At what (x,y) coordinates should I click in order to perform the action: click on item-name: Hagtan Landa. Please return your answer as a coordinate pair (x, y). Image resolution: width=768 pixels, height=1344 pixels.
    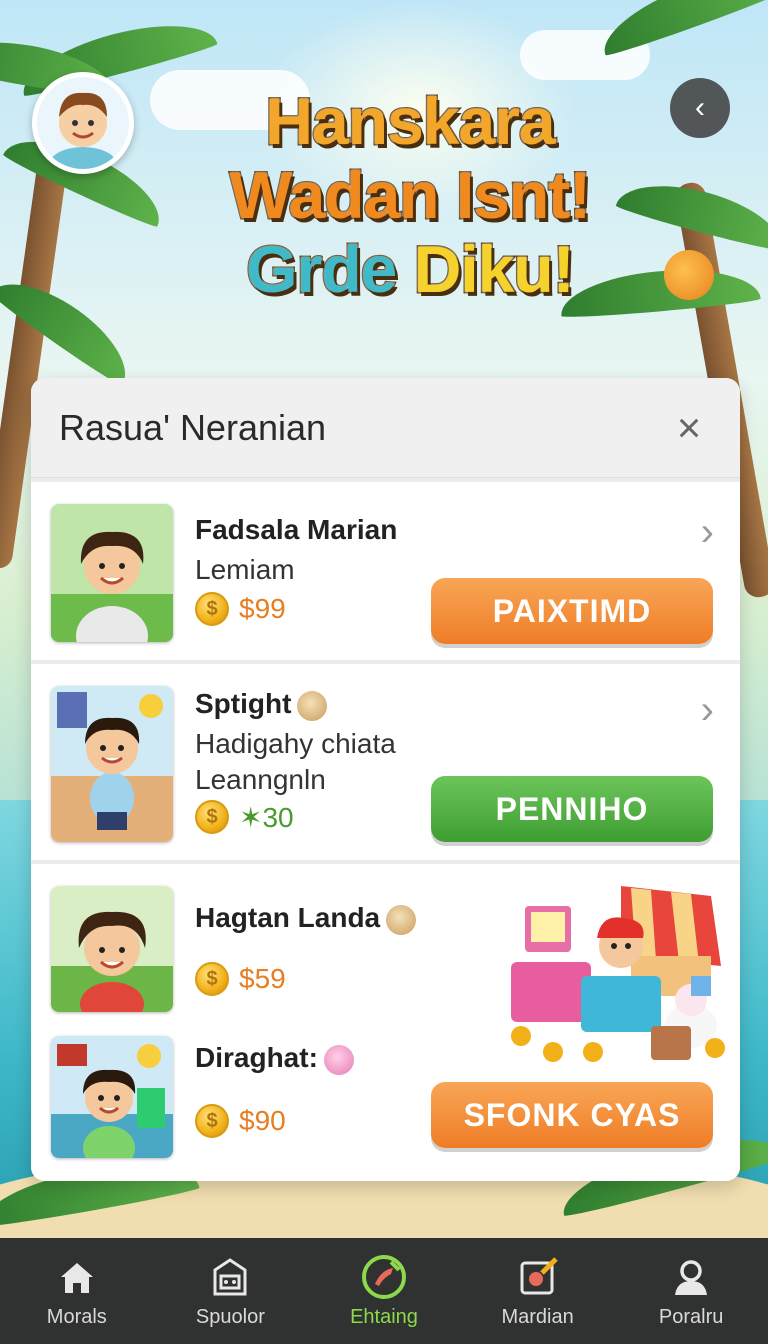
    Looking at the image, I should click on (306, 918).